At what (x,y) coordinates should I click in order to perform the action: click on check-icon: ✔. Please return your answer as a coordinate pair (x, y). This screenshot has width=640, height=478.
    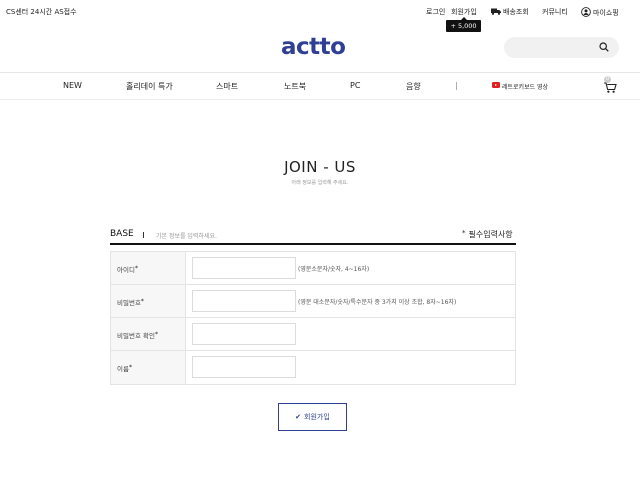
    Looking at the image, I should click on (298, 417).